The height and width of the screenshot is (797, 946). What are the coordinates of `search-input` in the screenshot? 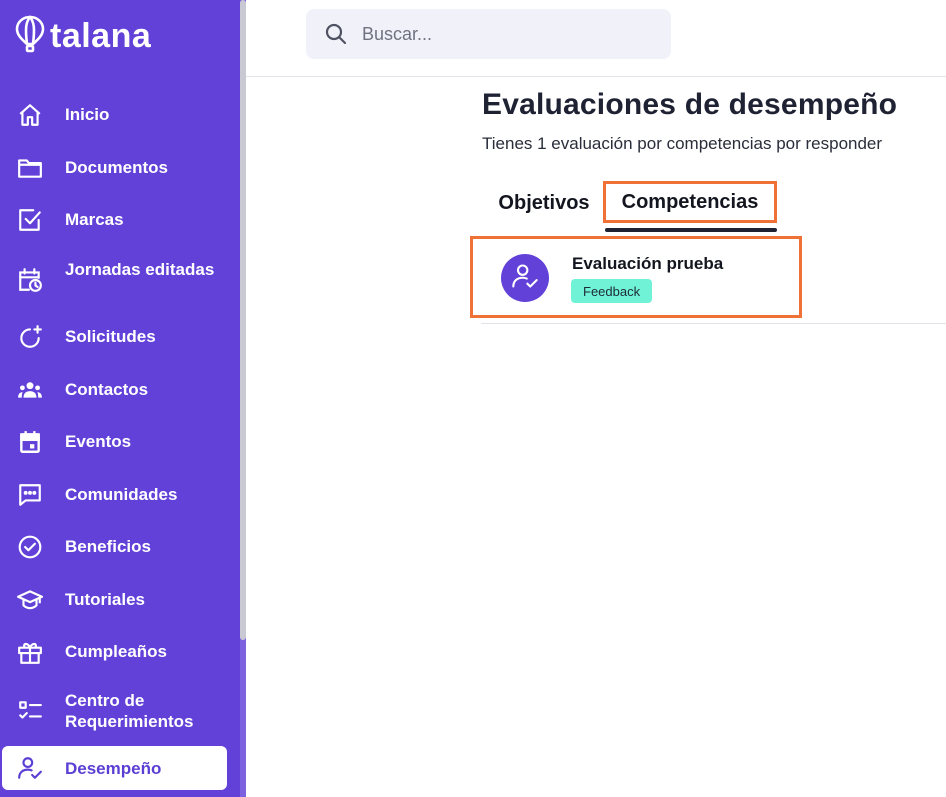 It's located at (512, 34).